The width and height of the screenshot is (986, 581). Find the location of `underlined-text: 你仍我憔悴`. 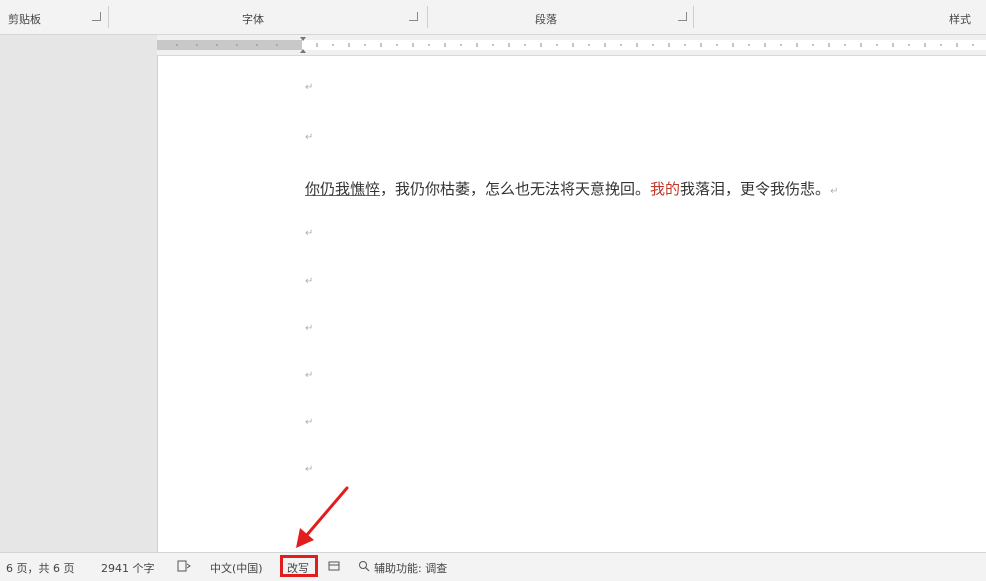

underlined-text: 你仍我憔悴 is located at coordinates (343, 189).